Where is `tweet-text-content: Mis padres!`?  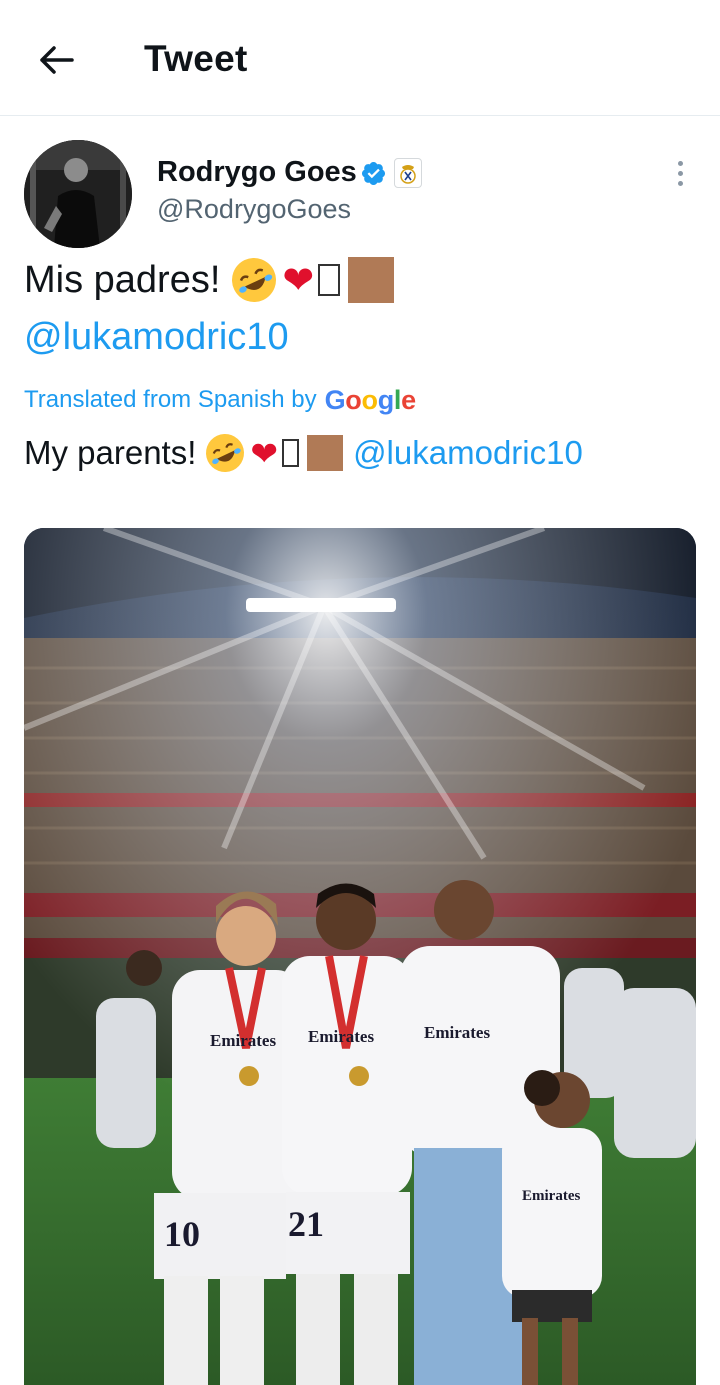
tweet-text-content: Mis padres! is located at coordinates (122, 279).